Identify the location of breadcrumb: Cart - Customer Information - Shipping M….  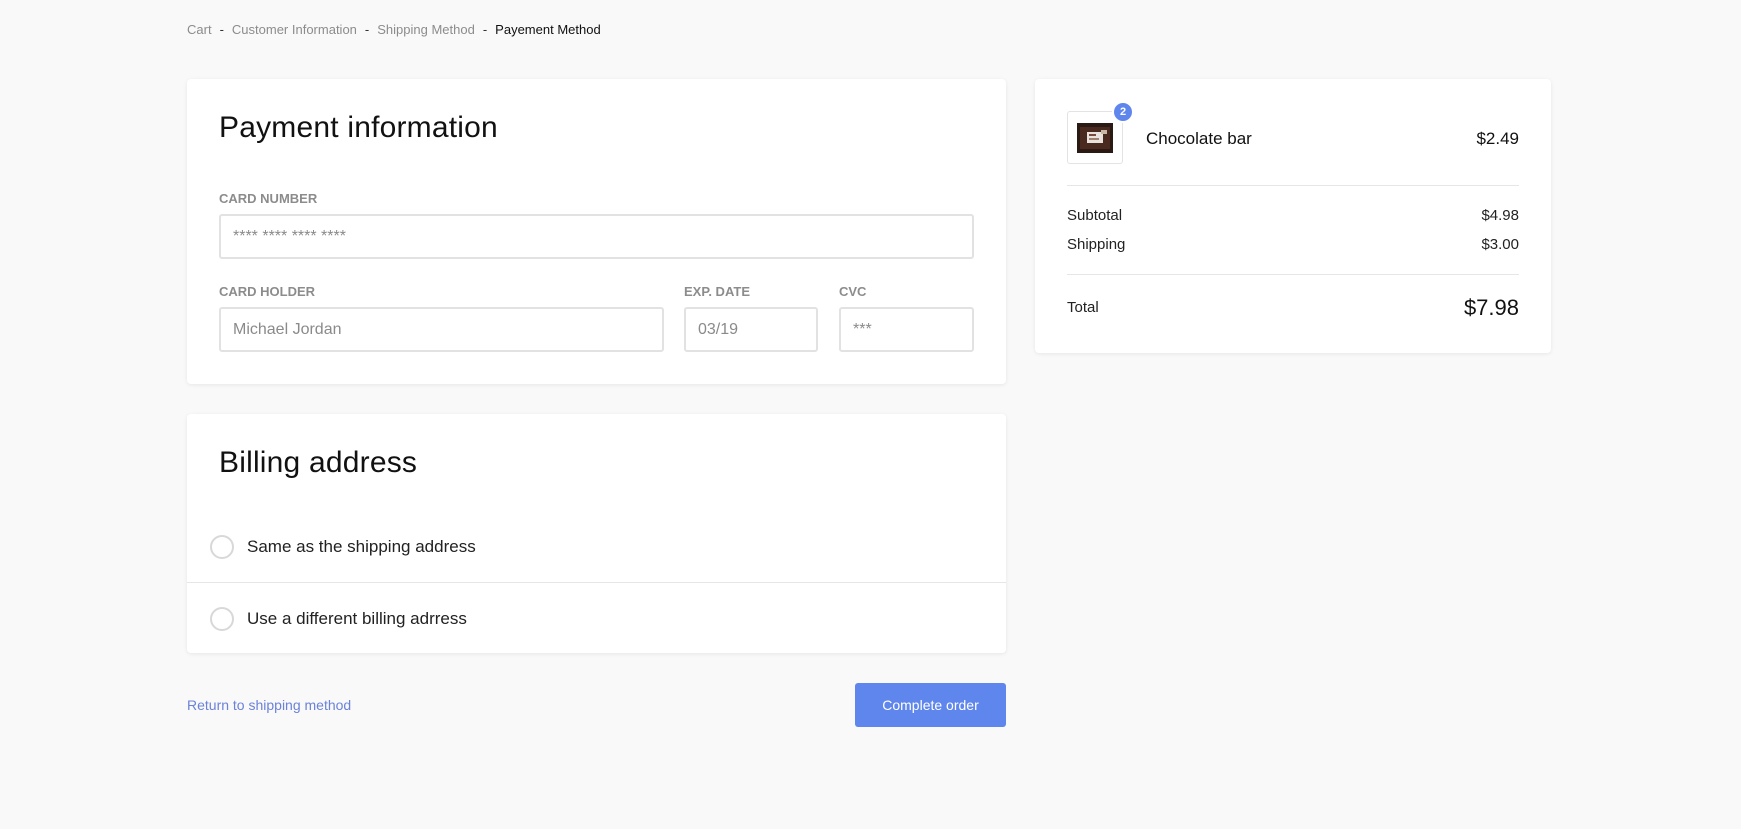
(394, 29).